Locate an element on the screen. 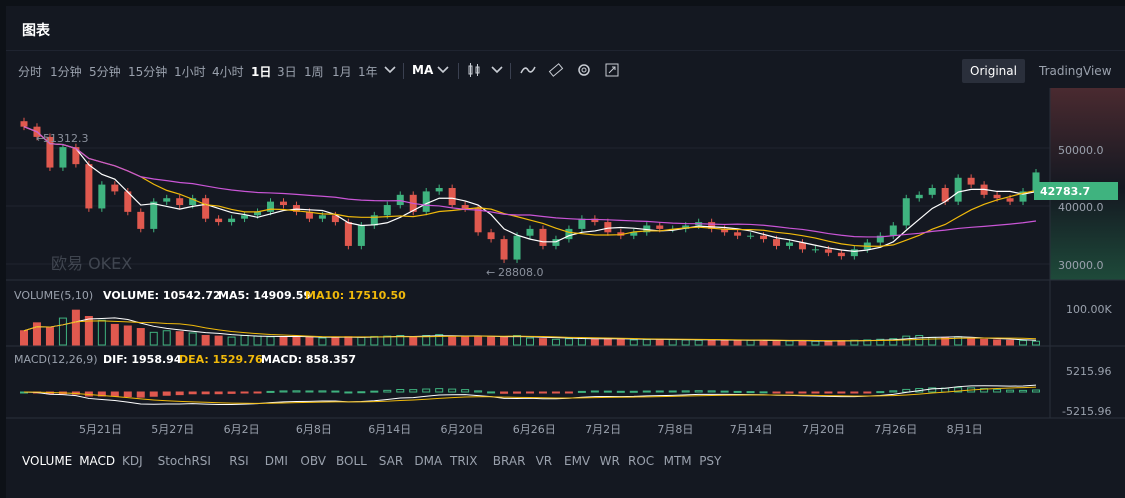 The image size is (1125, 498). interval-1min: 1分钟 is located at coordinates (66, 71).